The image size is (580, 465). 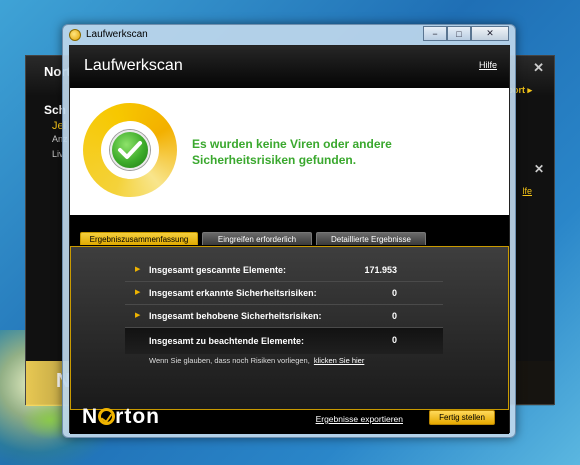 I want to click on checkmark-icon, so click(x=130, y=150).